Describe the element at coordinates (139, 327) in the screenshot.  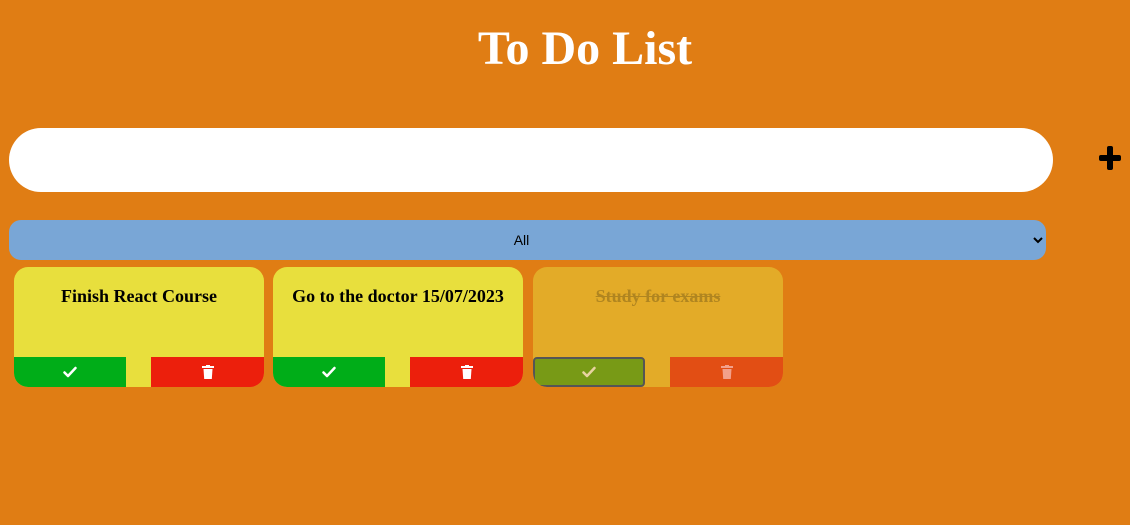
I see `todo-card: Finish React Course` at that location.